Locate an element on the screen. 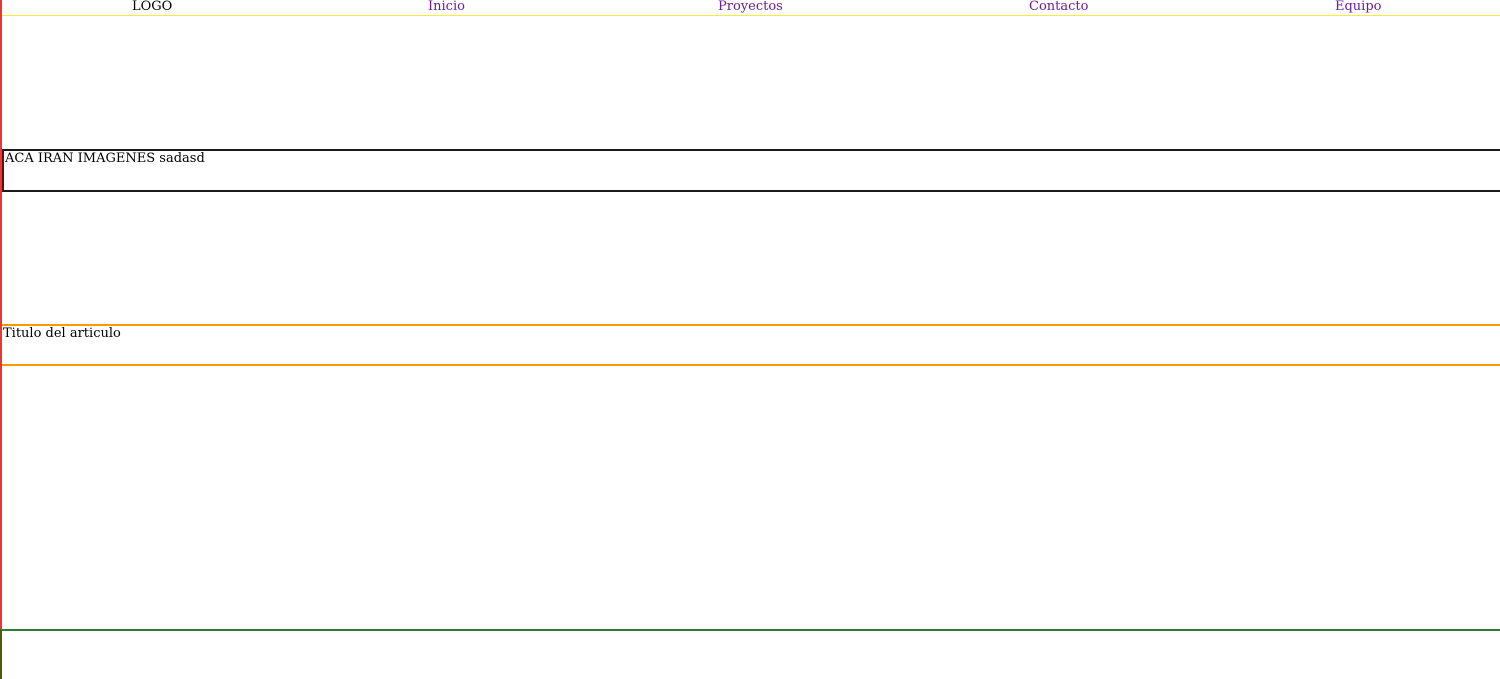 Image resolution: width=1500 pixels, height=679 pixels. top-navigation: LOGO Inicio Proyectos Contacto Equipo is located at coordinates (751, 8).